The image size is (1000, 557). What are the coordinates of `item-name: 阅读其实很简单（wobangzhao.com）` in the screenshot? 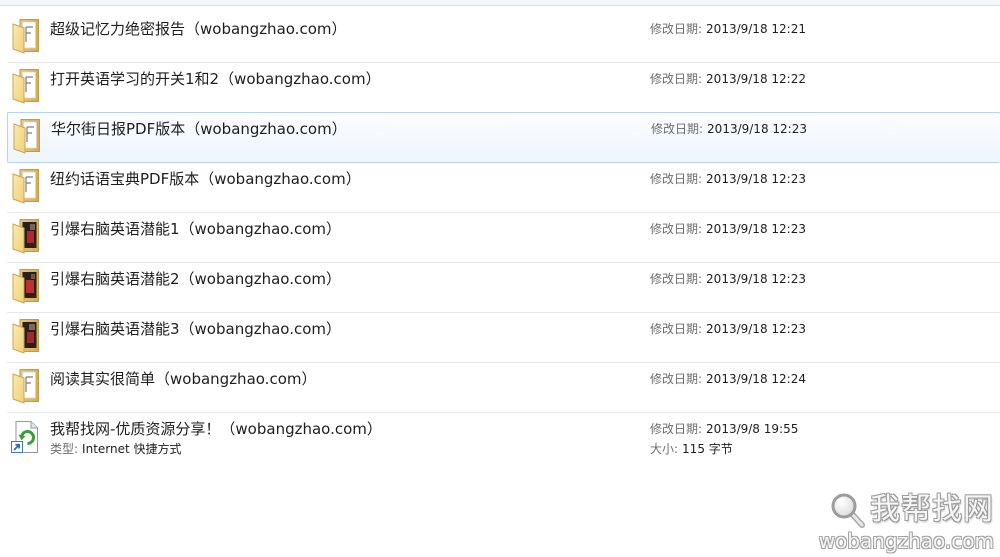 It's located at (183, 379).